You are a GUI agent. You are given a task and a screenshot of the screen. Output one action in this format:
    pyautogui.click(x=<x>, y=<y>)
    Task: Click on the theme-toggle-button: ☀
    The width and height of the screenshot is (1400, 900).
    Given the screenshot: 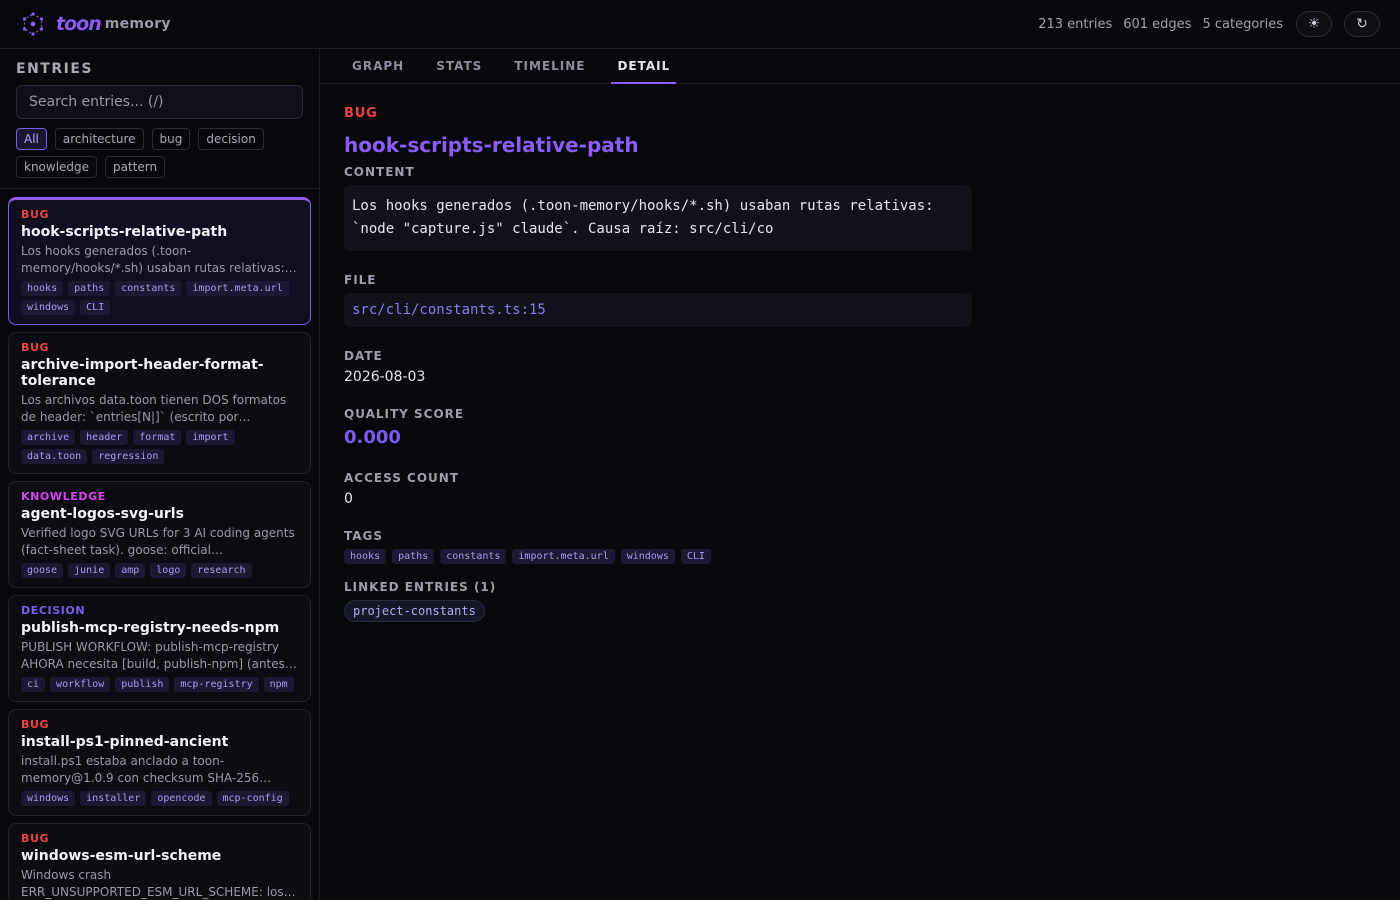 What is the action you would take?
    pyautogui.click(x=1314, y=24)
    